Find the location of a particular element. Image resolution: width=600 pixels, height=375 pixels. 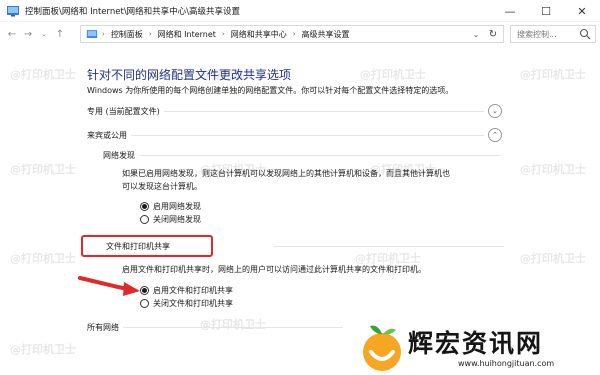

logo-text: 辉宏资讯网 is located at coordinates (476, 343).